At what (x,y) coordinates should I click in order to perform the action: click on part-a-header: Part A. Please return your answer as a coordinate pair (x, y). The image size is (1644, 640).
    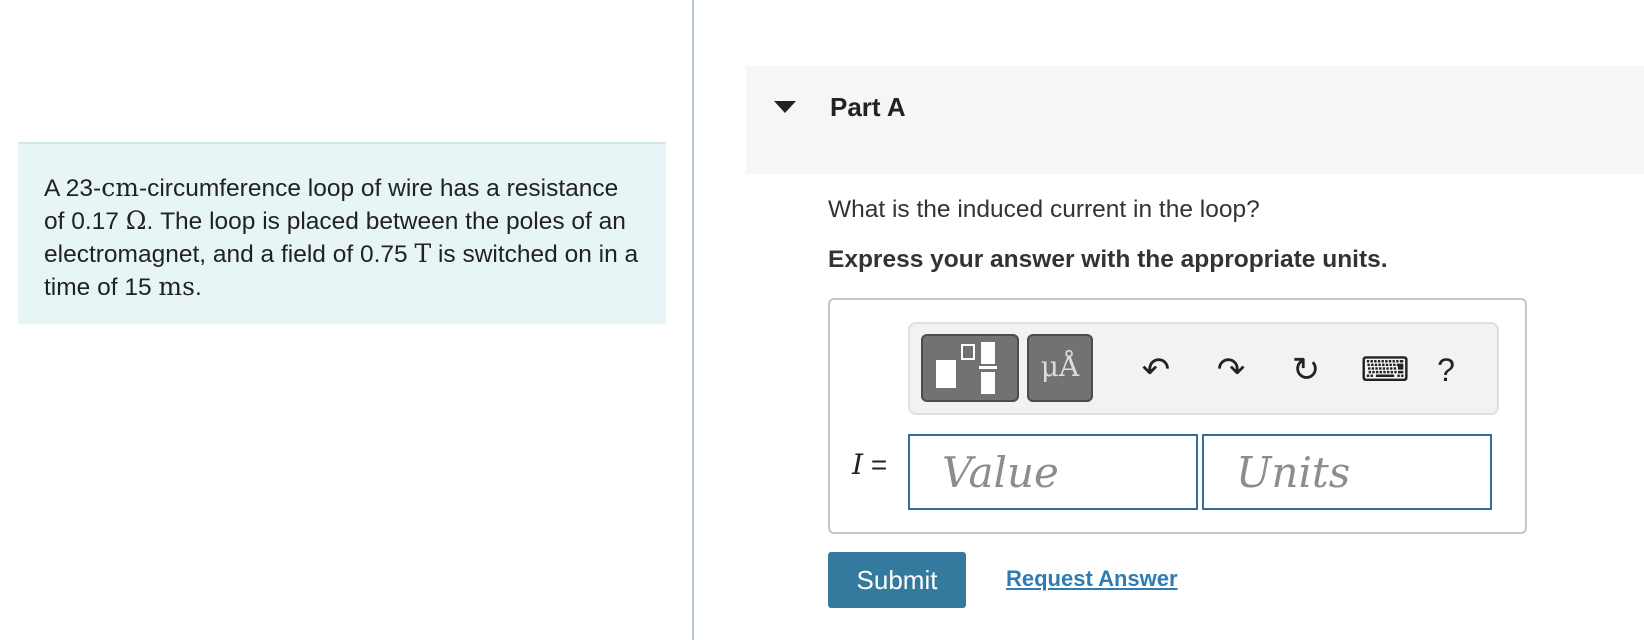
    Looking at the image, I should click on (1195, 120).